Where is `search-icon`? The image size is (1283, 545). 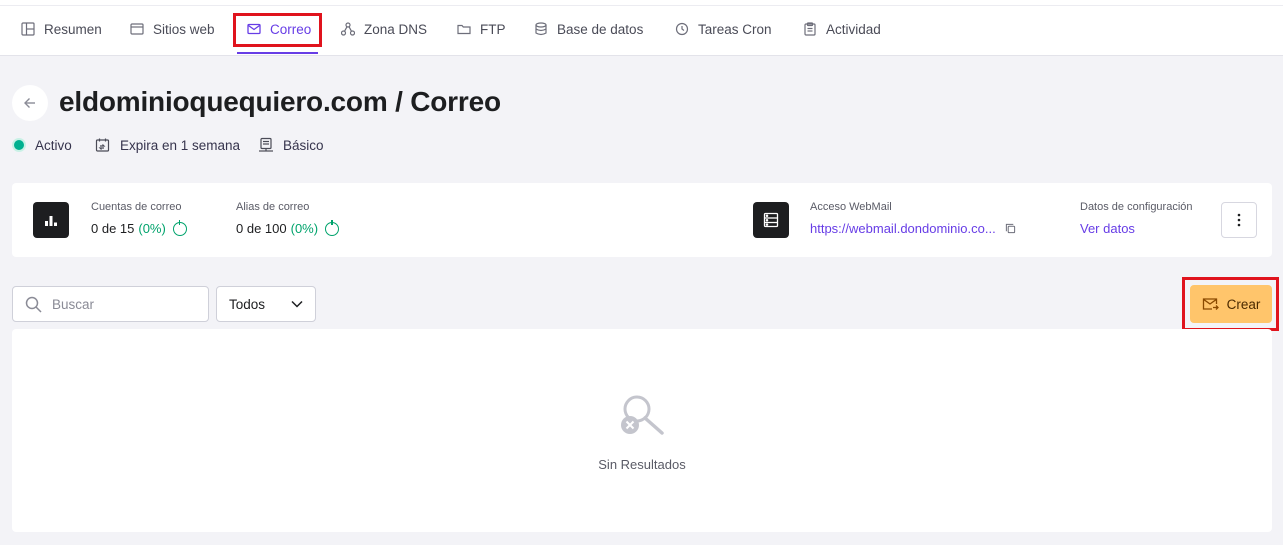
search-icon is located at coordinates (33, 304).